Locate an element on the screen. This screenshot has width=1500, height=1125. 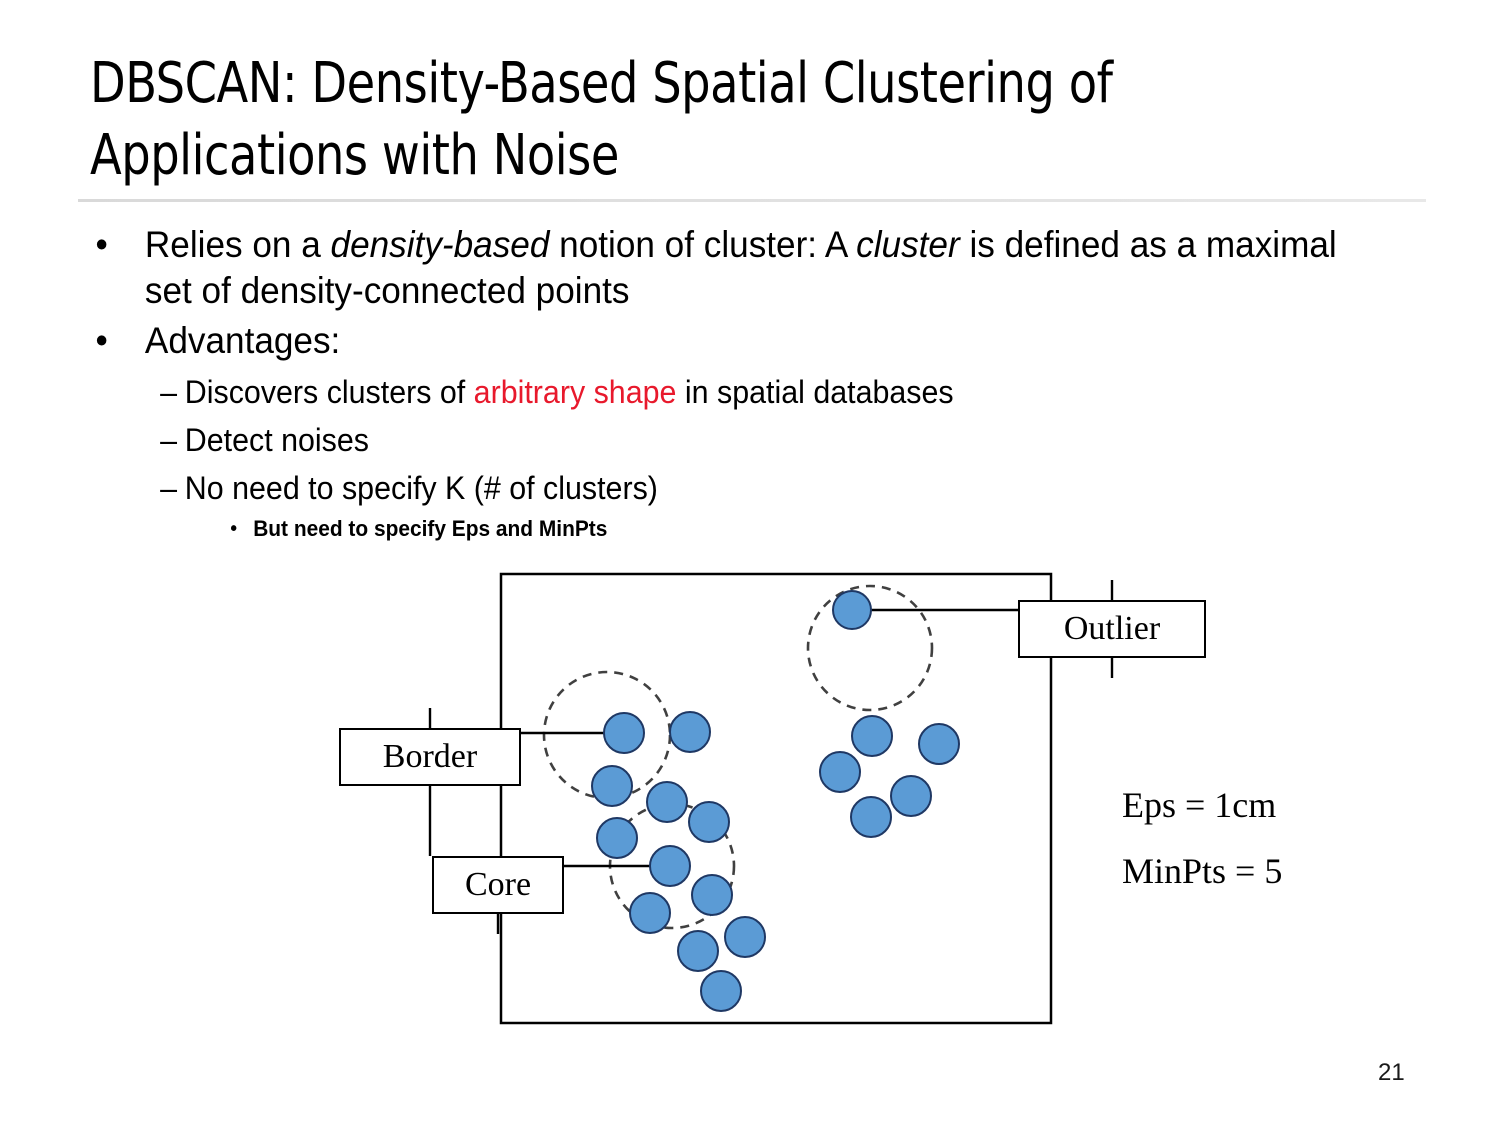
sub-bullet-no-need-k: – No need to specify K (# of clusters) is located at coordinates (722, 488).